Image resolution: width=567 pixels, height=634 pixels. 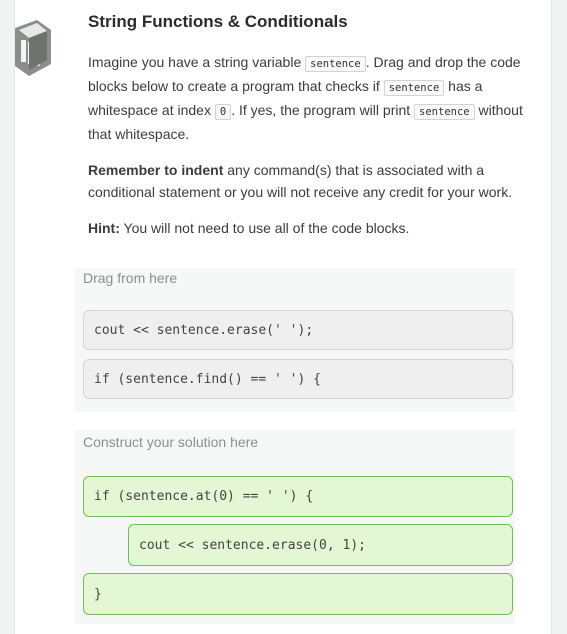 What do you see at coordinates (156, 170) in the screenshot?
I see `remember-bold: Remember to indent` at bounding box center [156, 170].